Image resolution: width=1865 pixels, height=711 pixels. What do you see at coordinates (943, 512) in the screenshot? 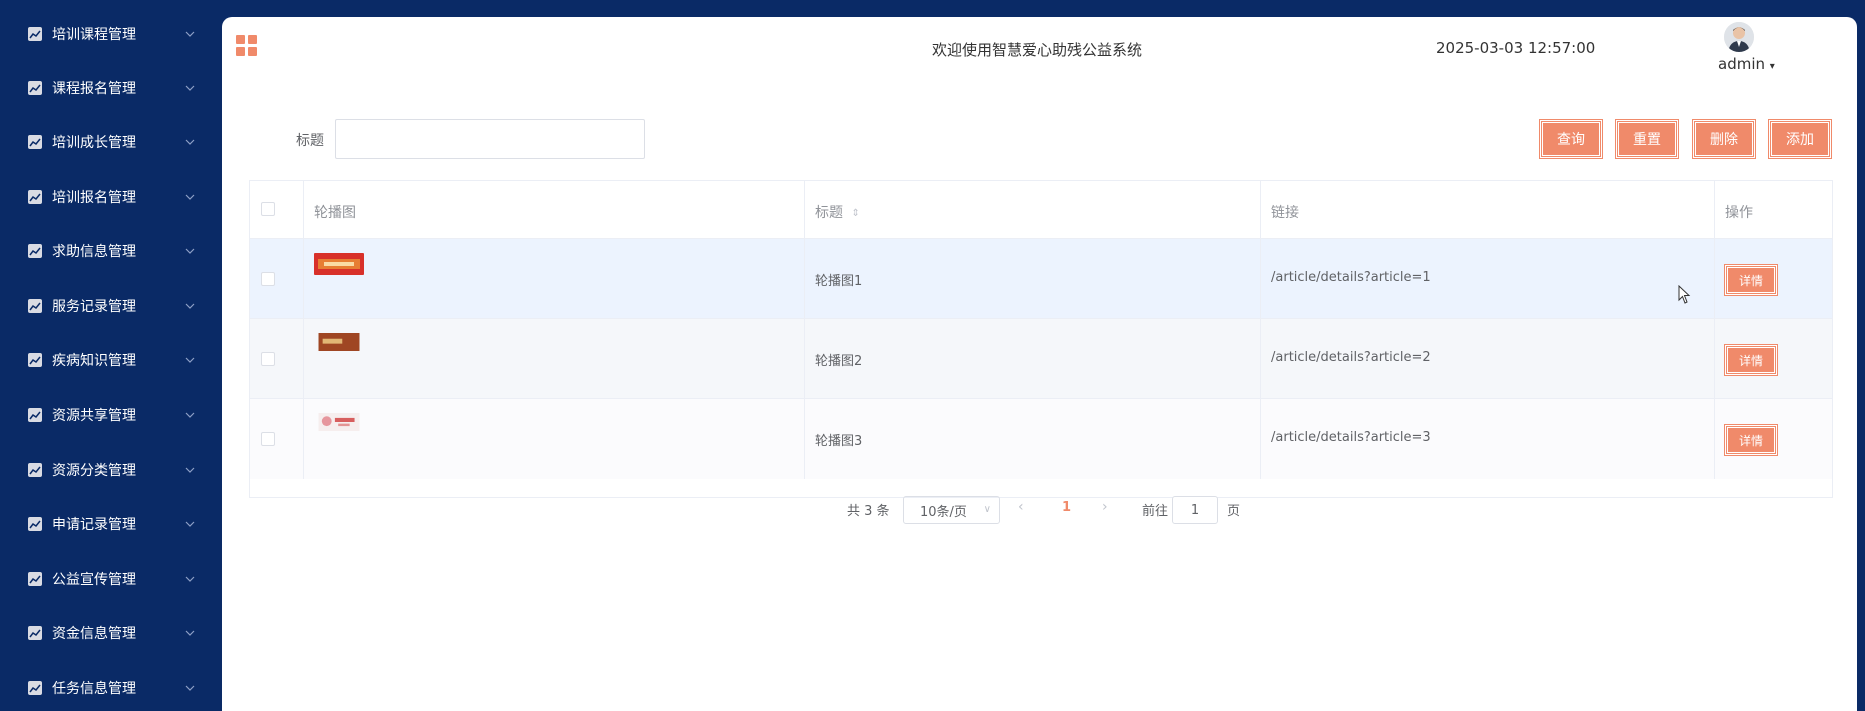
I see `page-size-value: 10条/页` at bounding box center [943, 512].